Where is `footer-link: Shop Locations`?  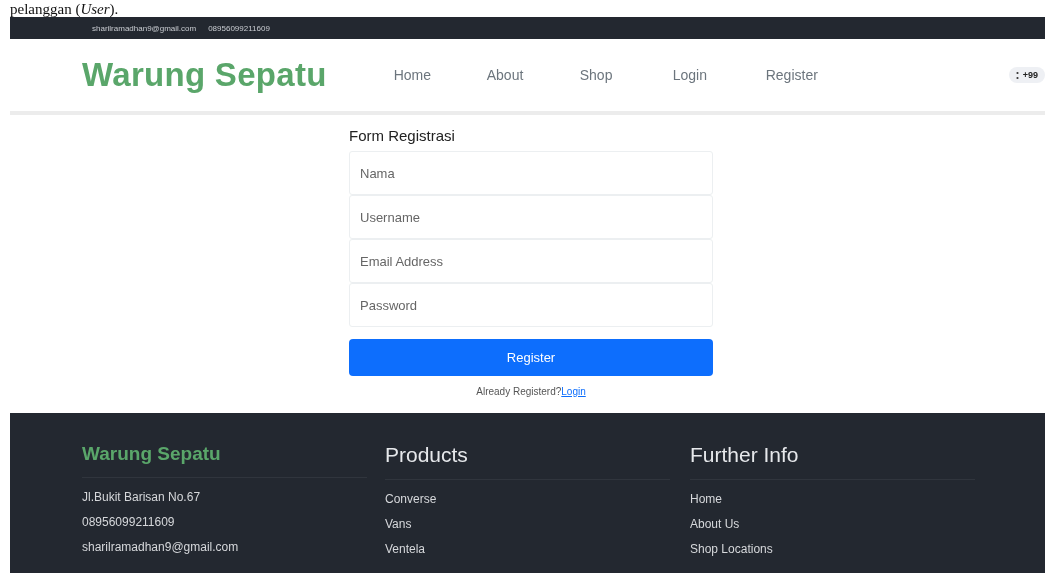
footer-link: Shop Locations is located at coordinates (832, 554).